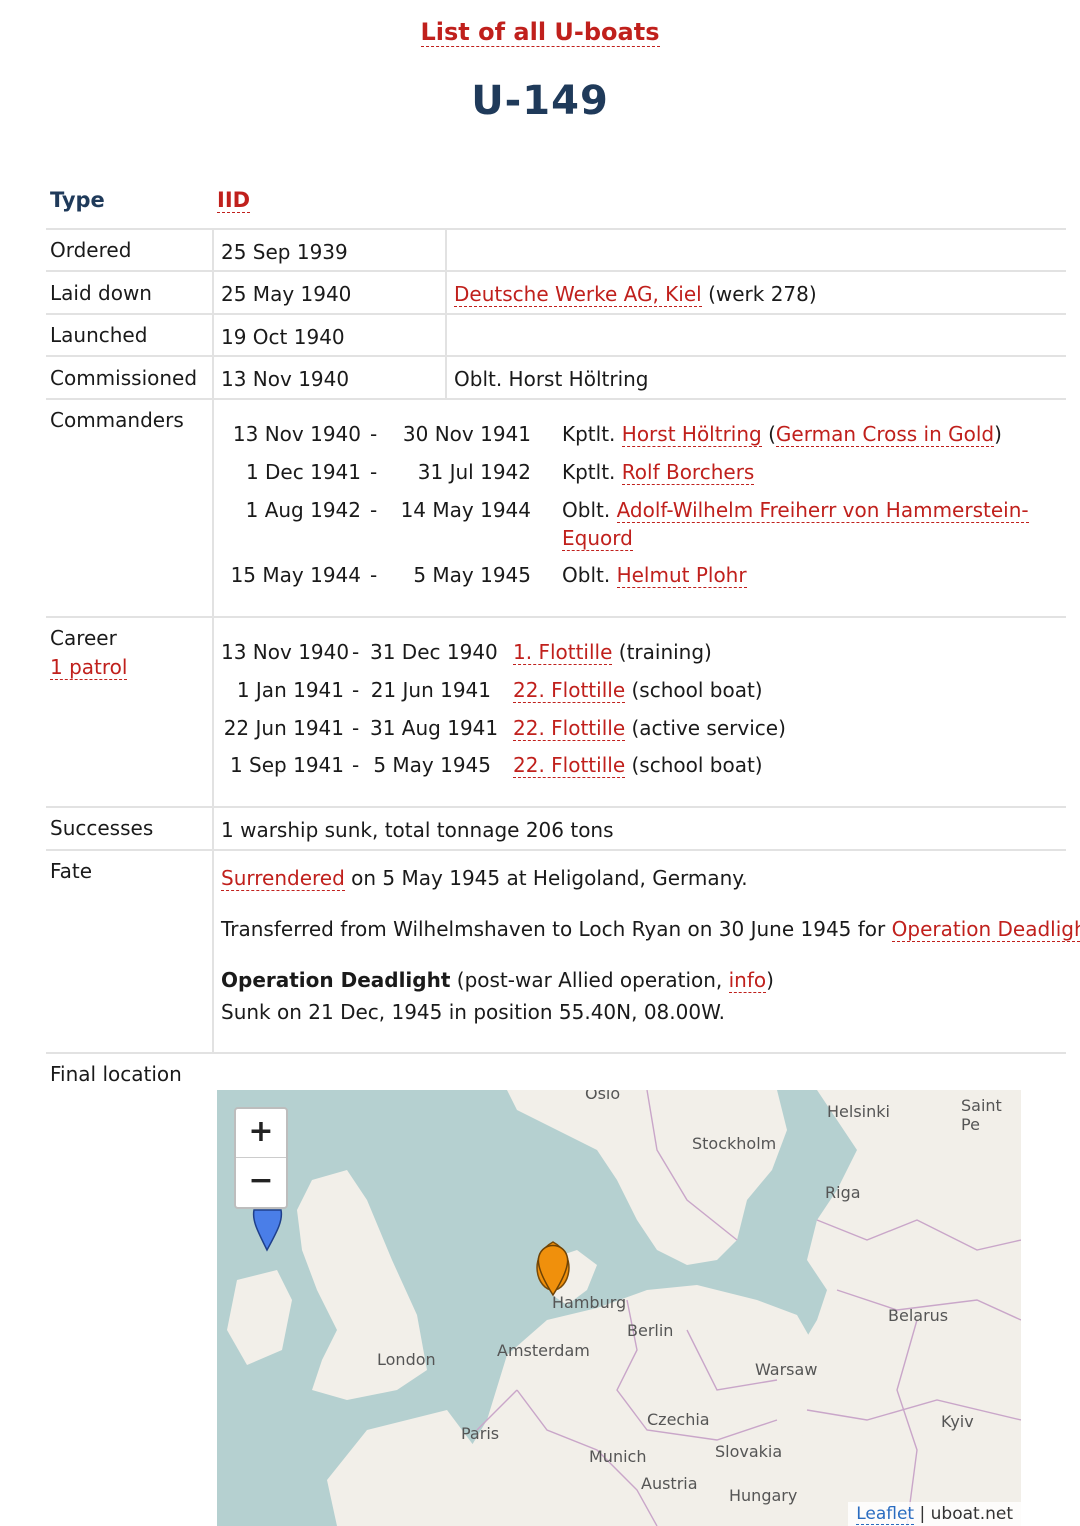 The image size is (1080, 1526). I want to click on commissioned-commander: Oblt. Horst Höltring, so click(551, 379).